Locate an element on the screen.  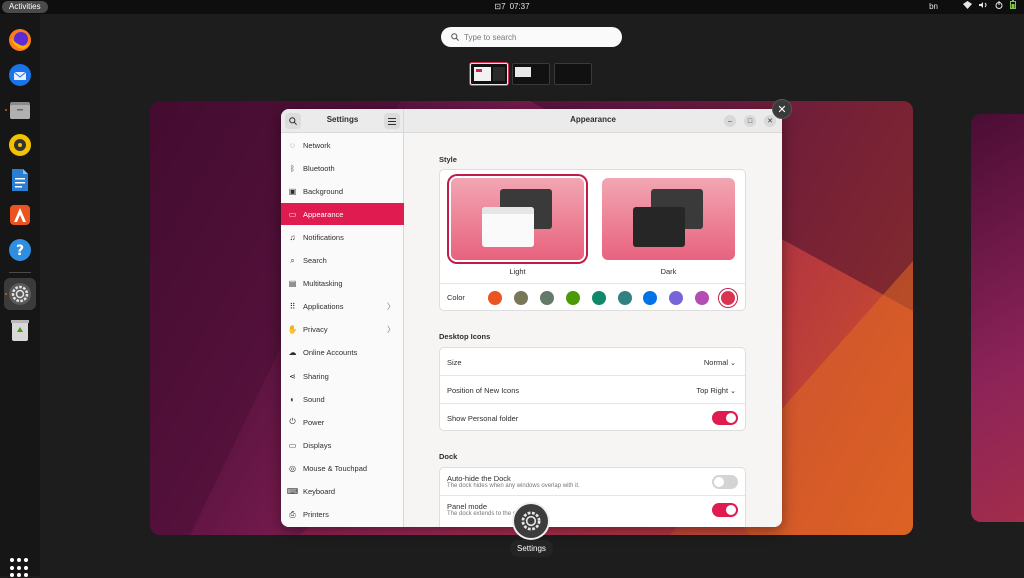
sidebar-item-privacy: ✋ Privacy 〉 is located at coordinates (342, 330).